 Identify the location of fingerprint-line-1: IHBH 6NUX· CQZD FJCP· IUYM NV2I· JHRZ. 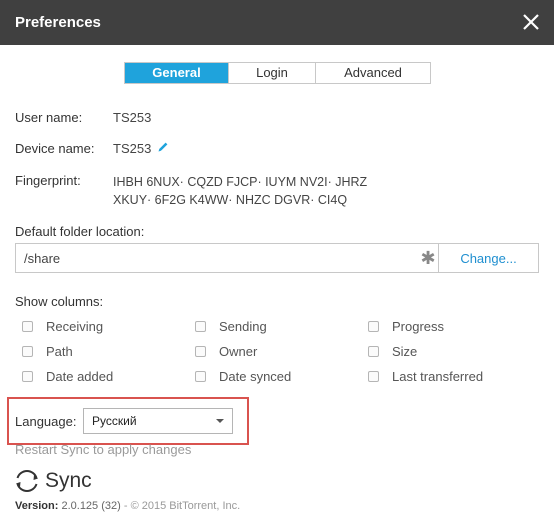
(240, 182).